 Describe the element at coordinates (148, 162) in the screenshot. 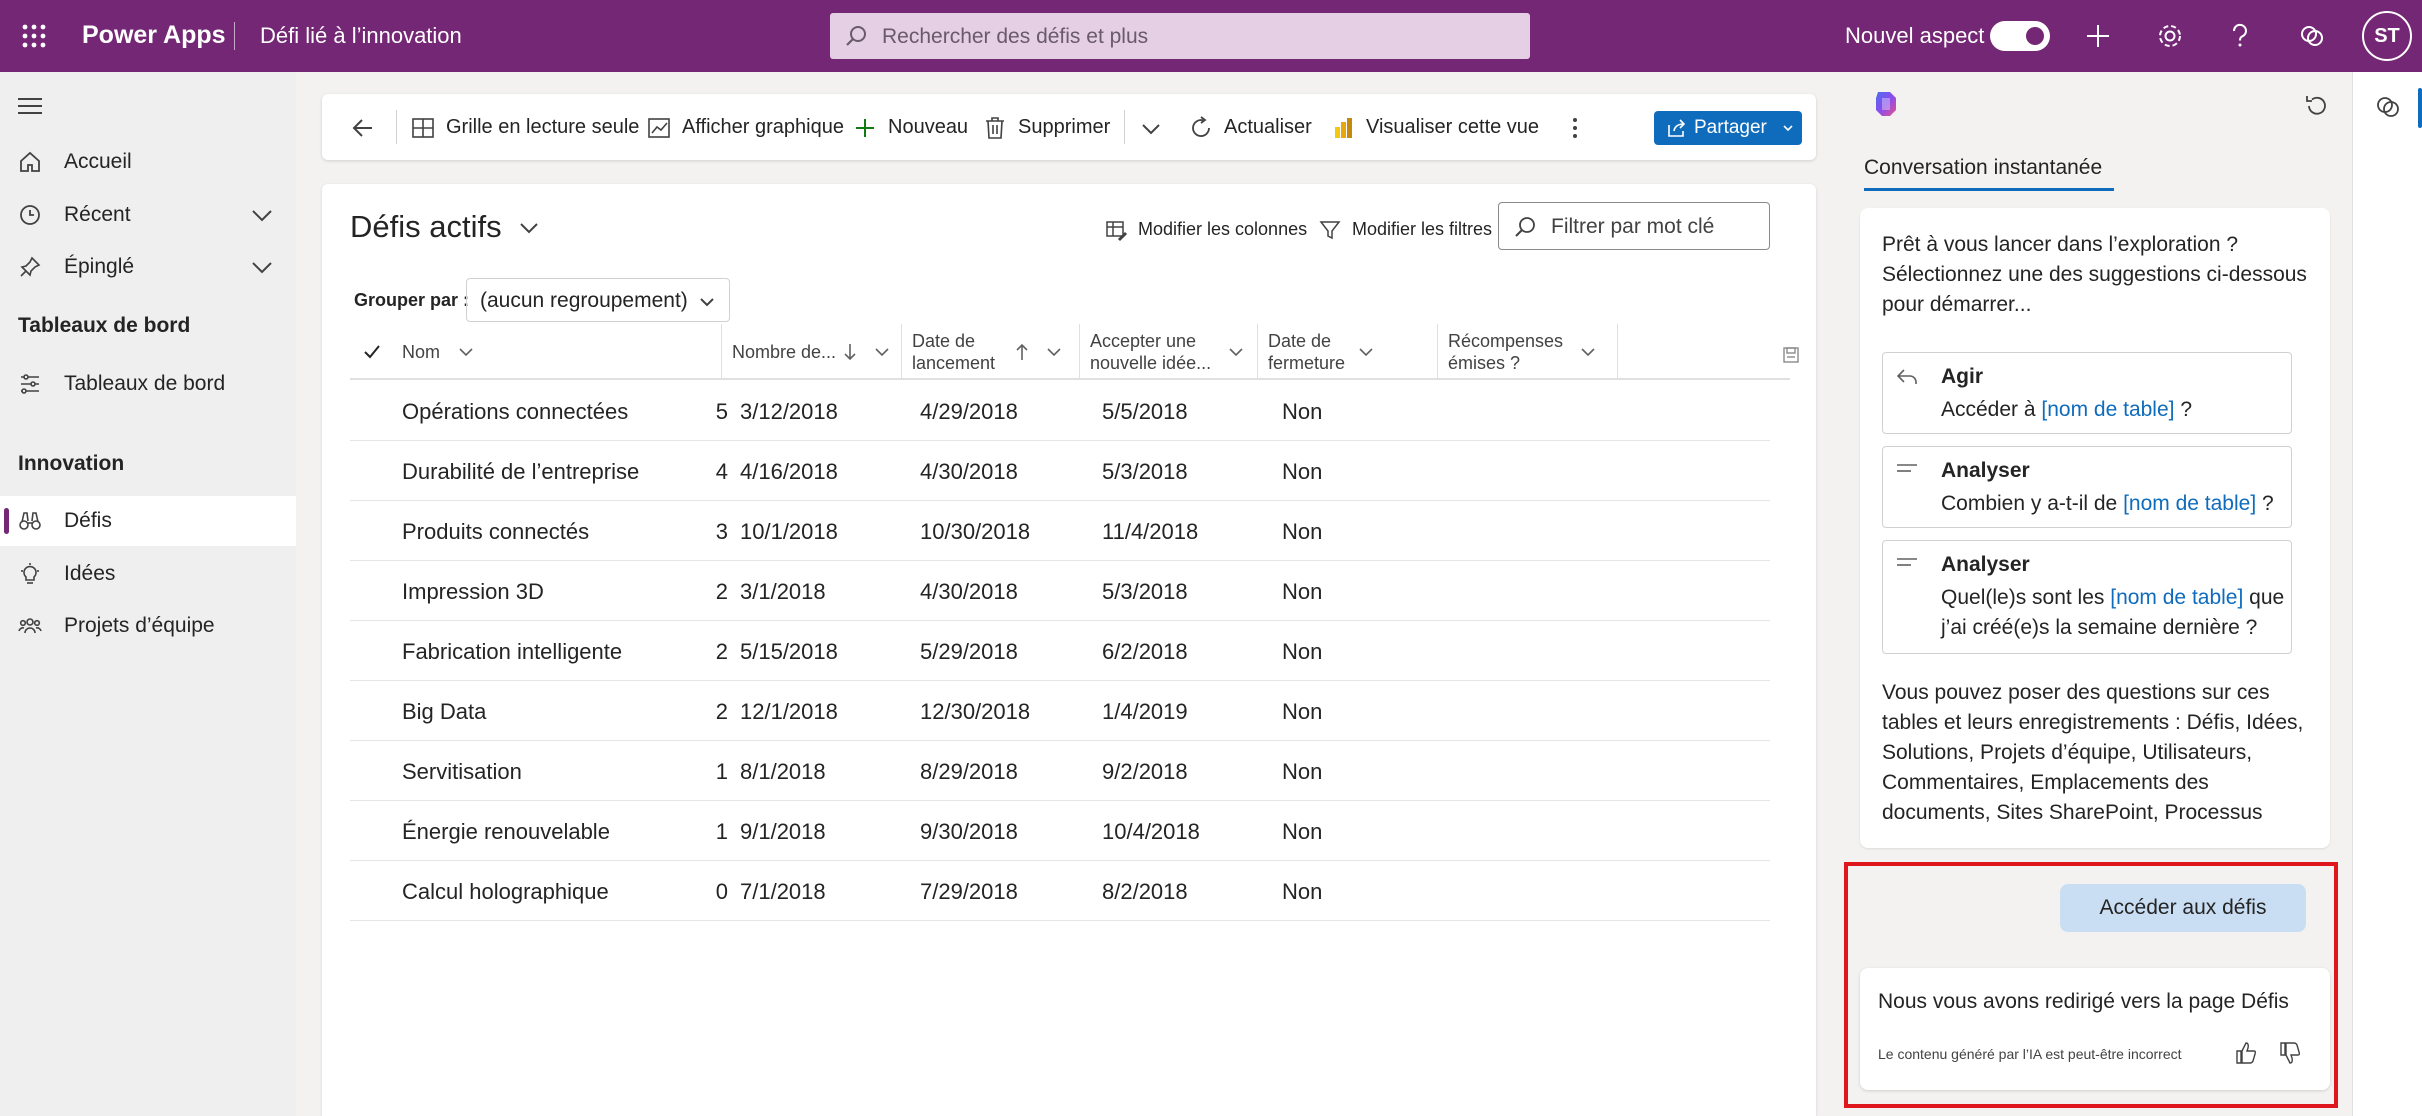

I see `nav-item-accueil: Accueil` at that location.